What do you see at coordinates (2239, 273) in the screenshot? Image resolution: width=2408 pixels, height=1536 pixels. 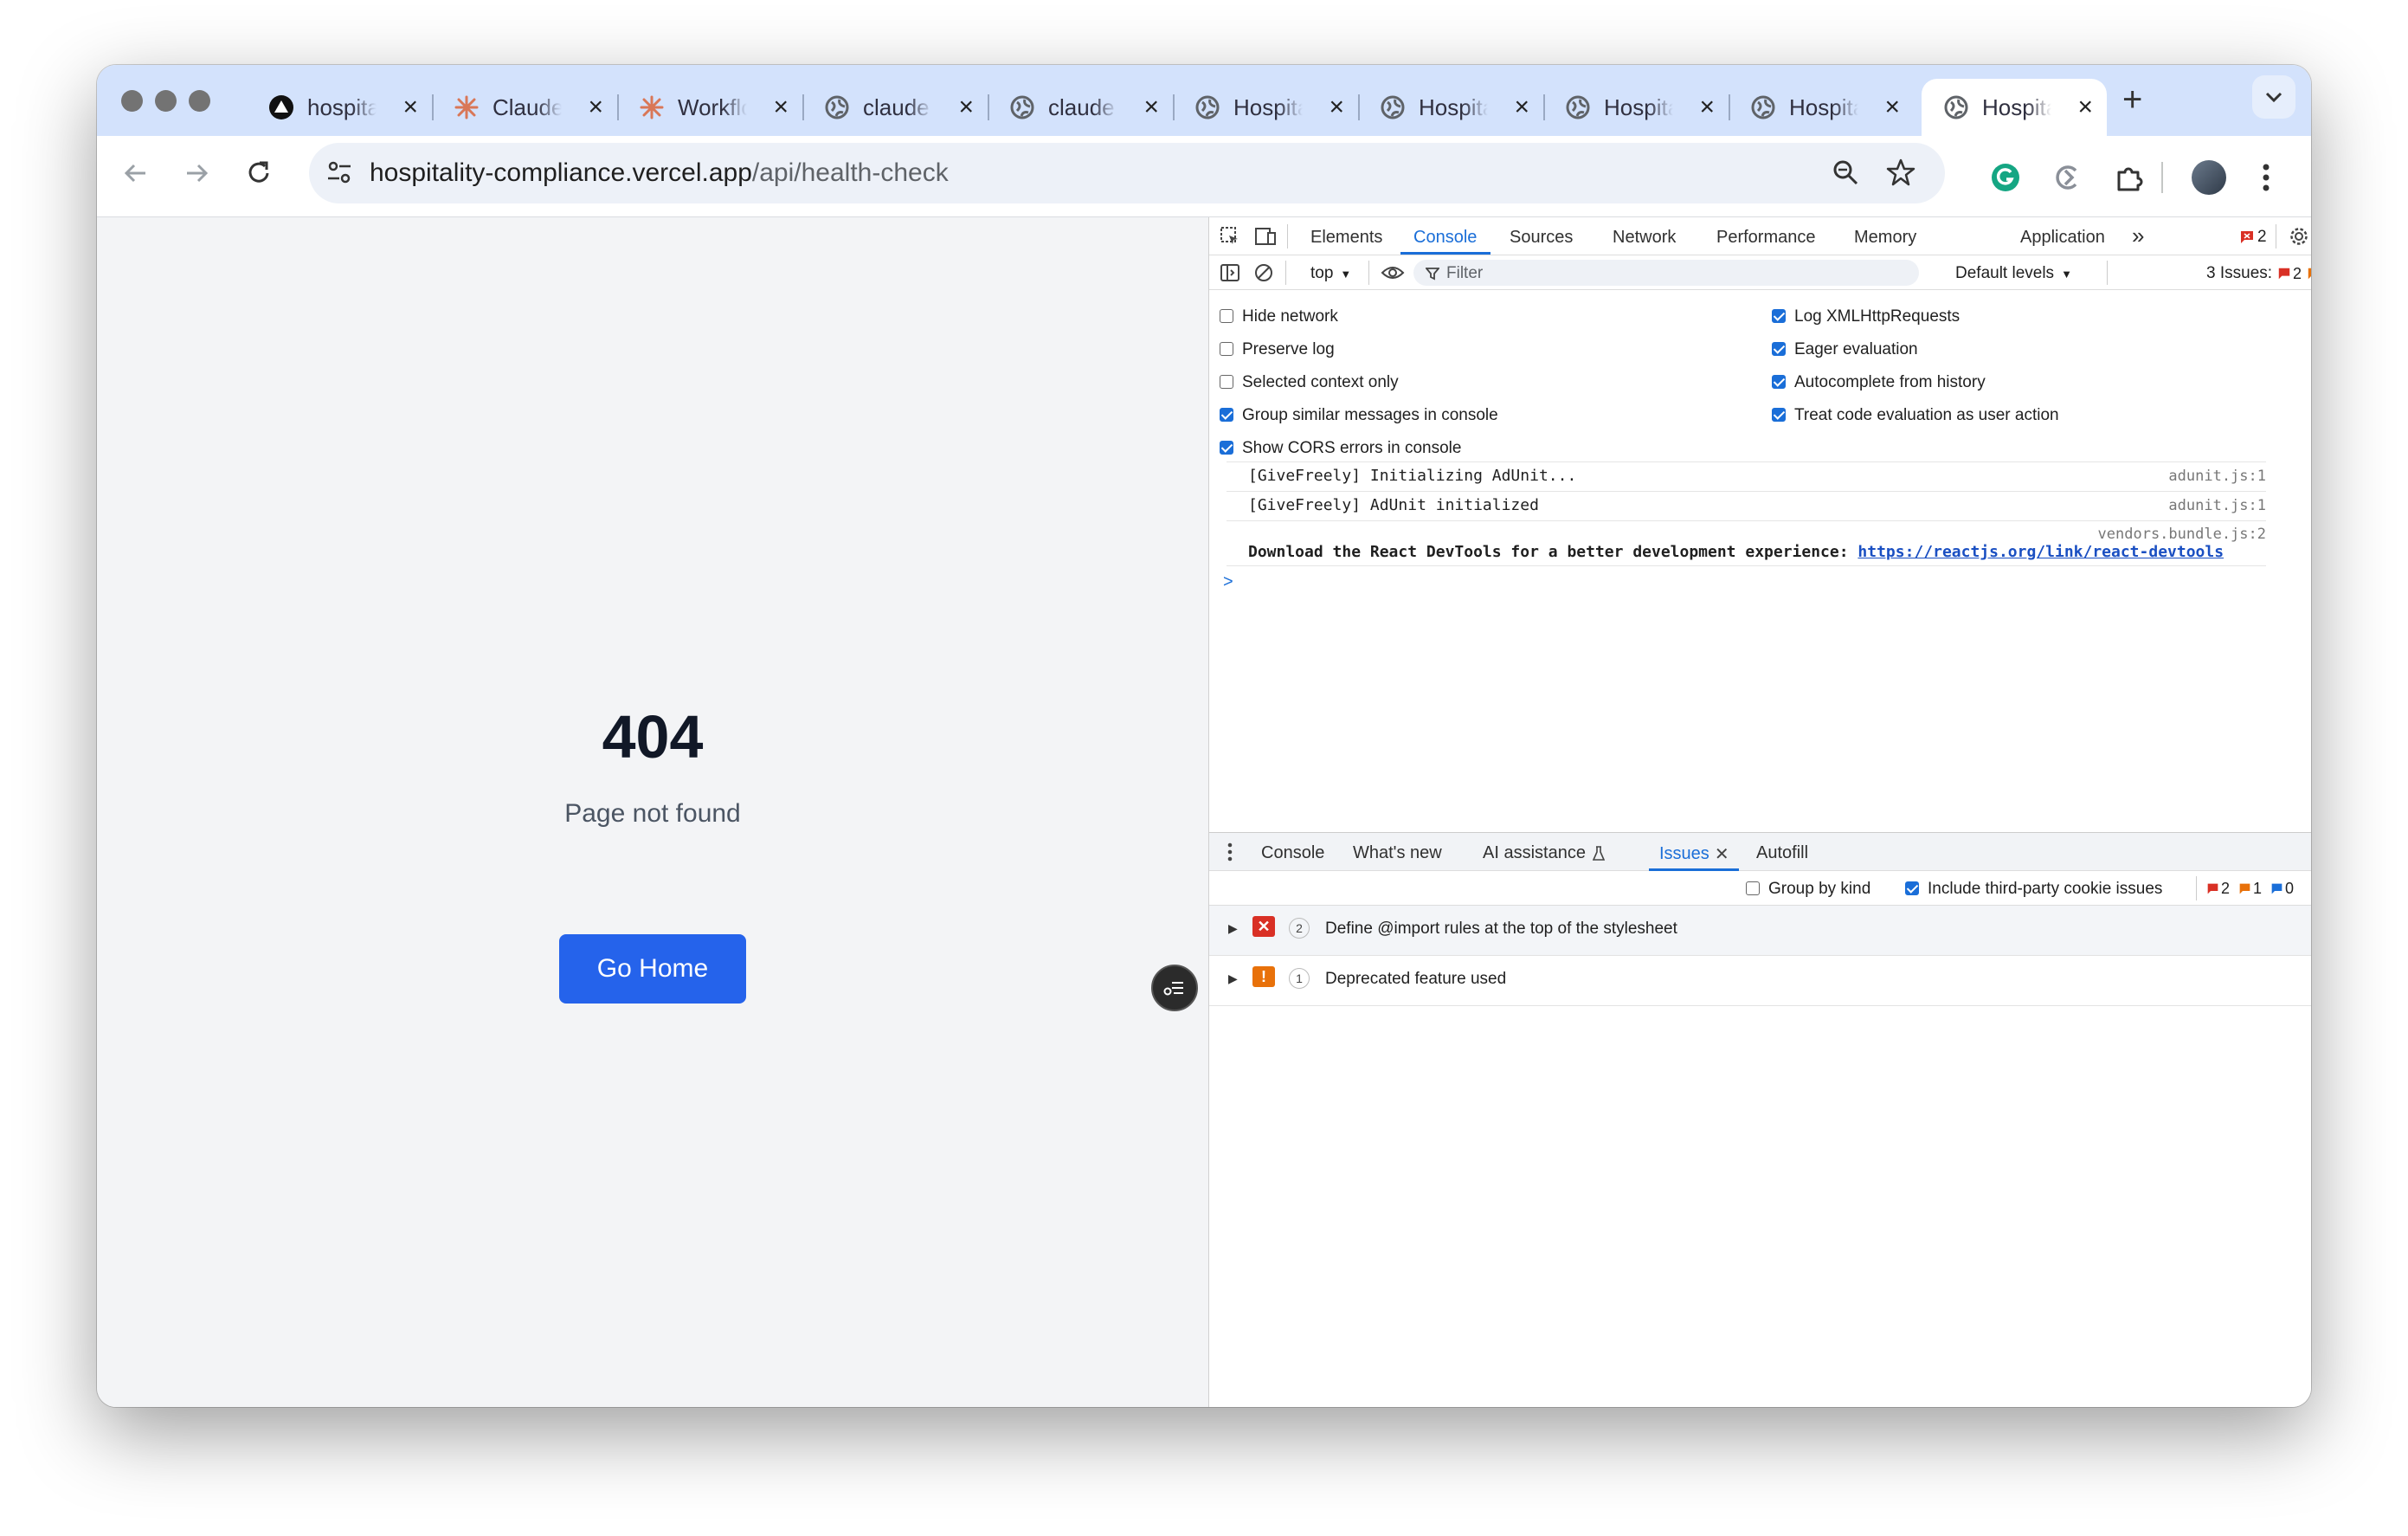 I see `issues-summary: 3 Issues:` at bounding box center [2239, 273].